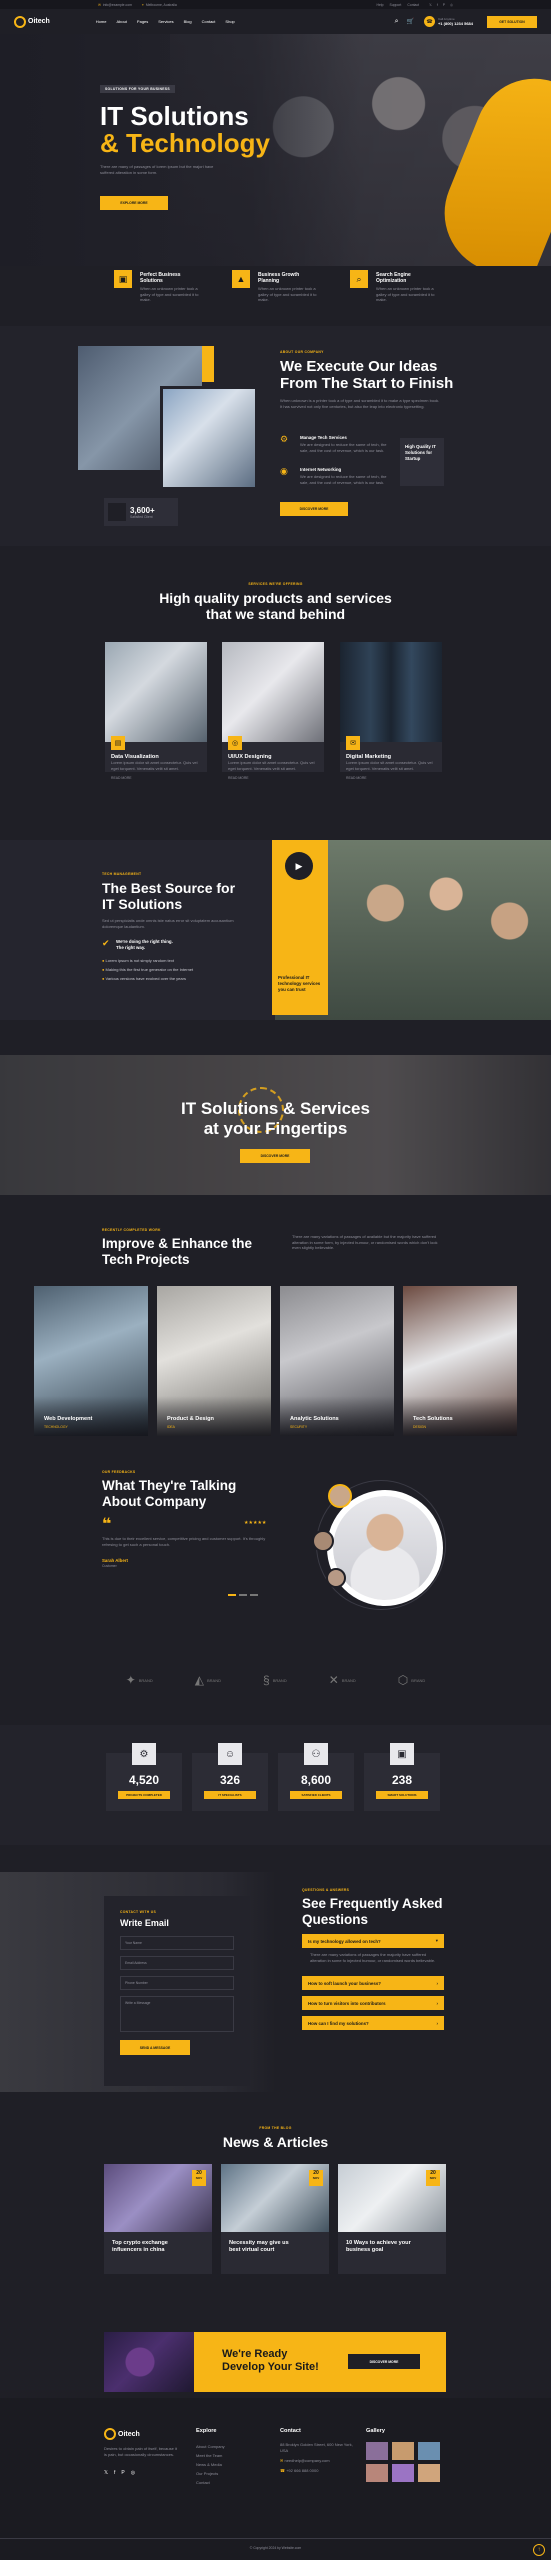 This screenshot has width=551, height=2560. Describe the element at coordinates (373, 1983) in the screenshot. I see `faq-item: How to soft launch your business? ›` at that location.